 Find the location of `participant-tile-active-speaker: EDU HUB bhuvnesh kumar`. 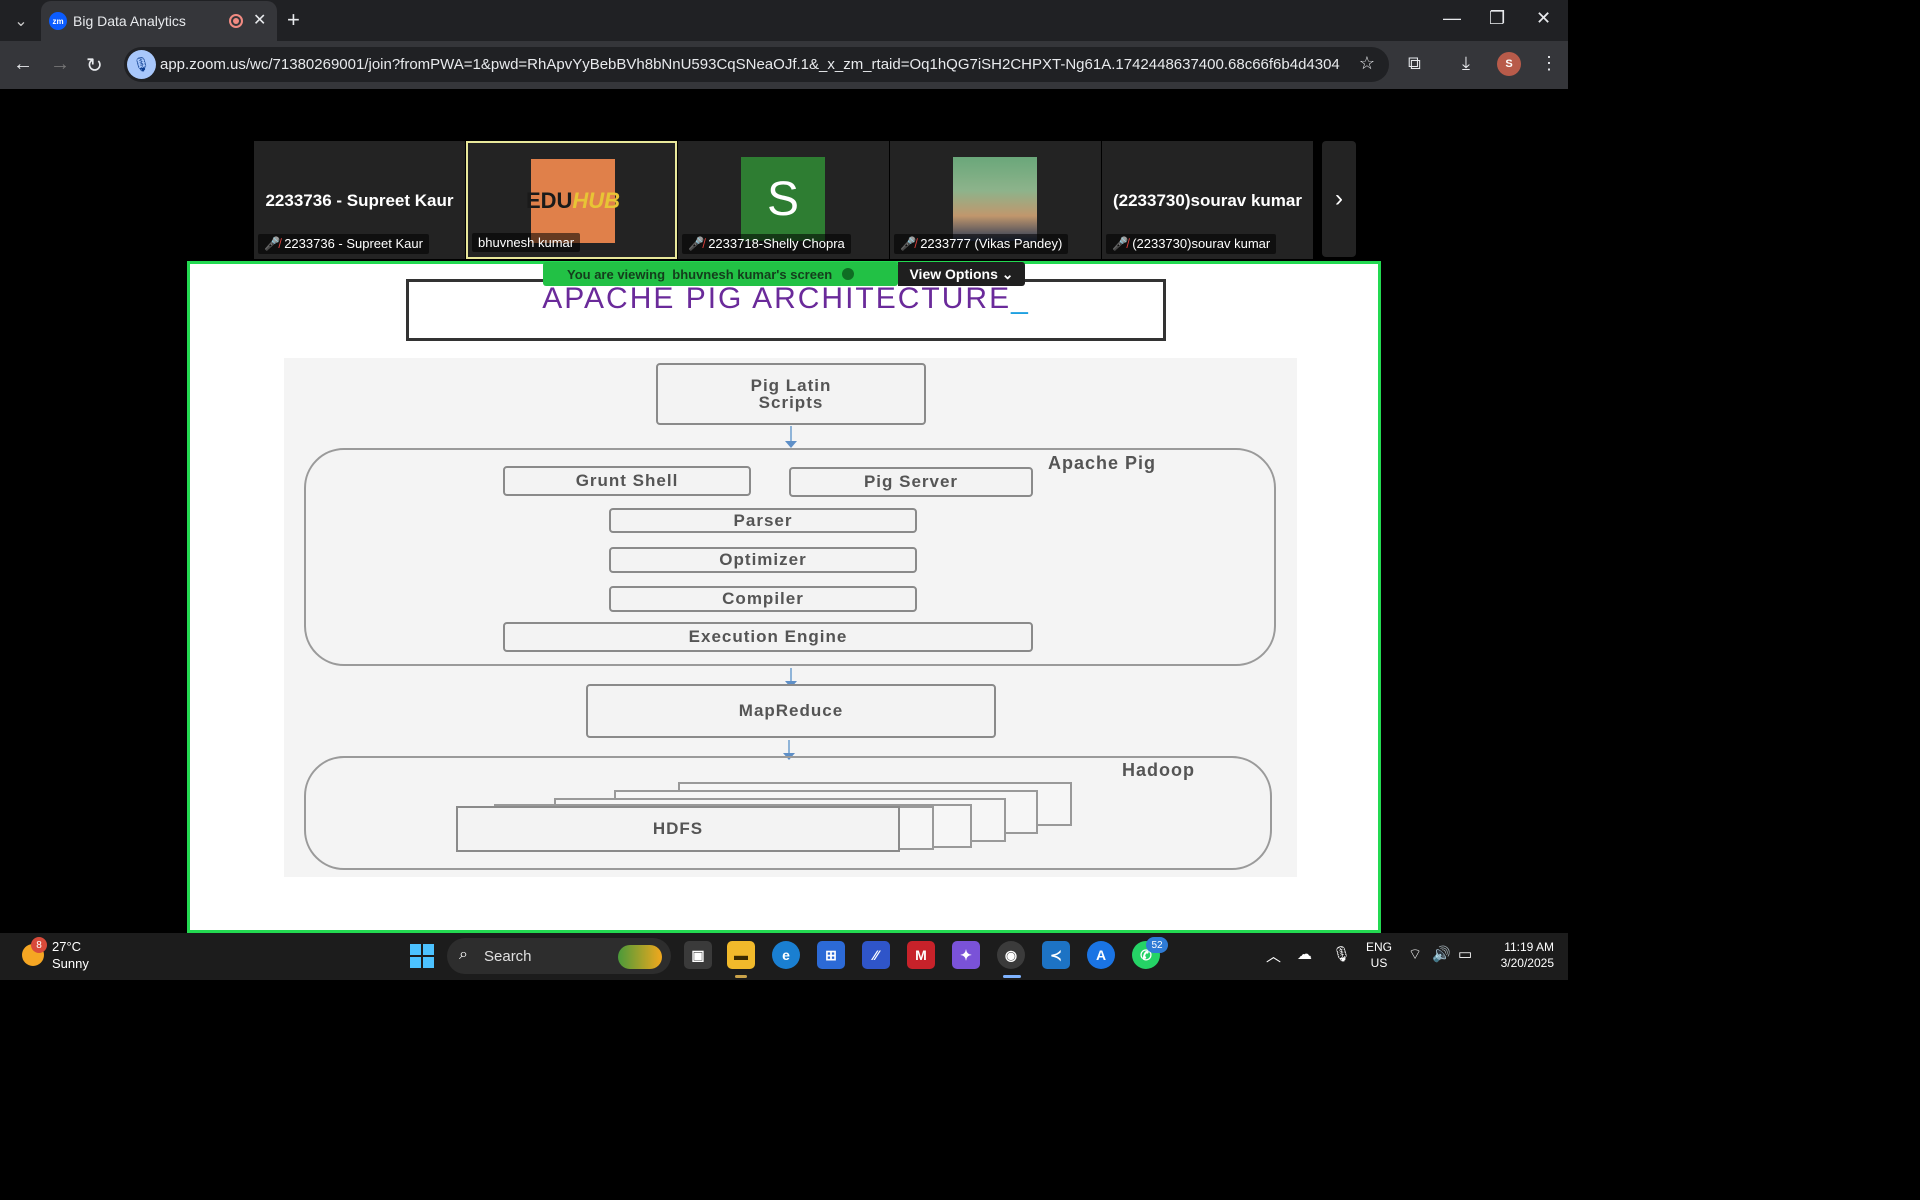

participant-tile-active-speaker: EDU HUB bhuvnesh kumar is located at coordinates (571, 200).